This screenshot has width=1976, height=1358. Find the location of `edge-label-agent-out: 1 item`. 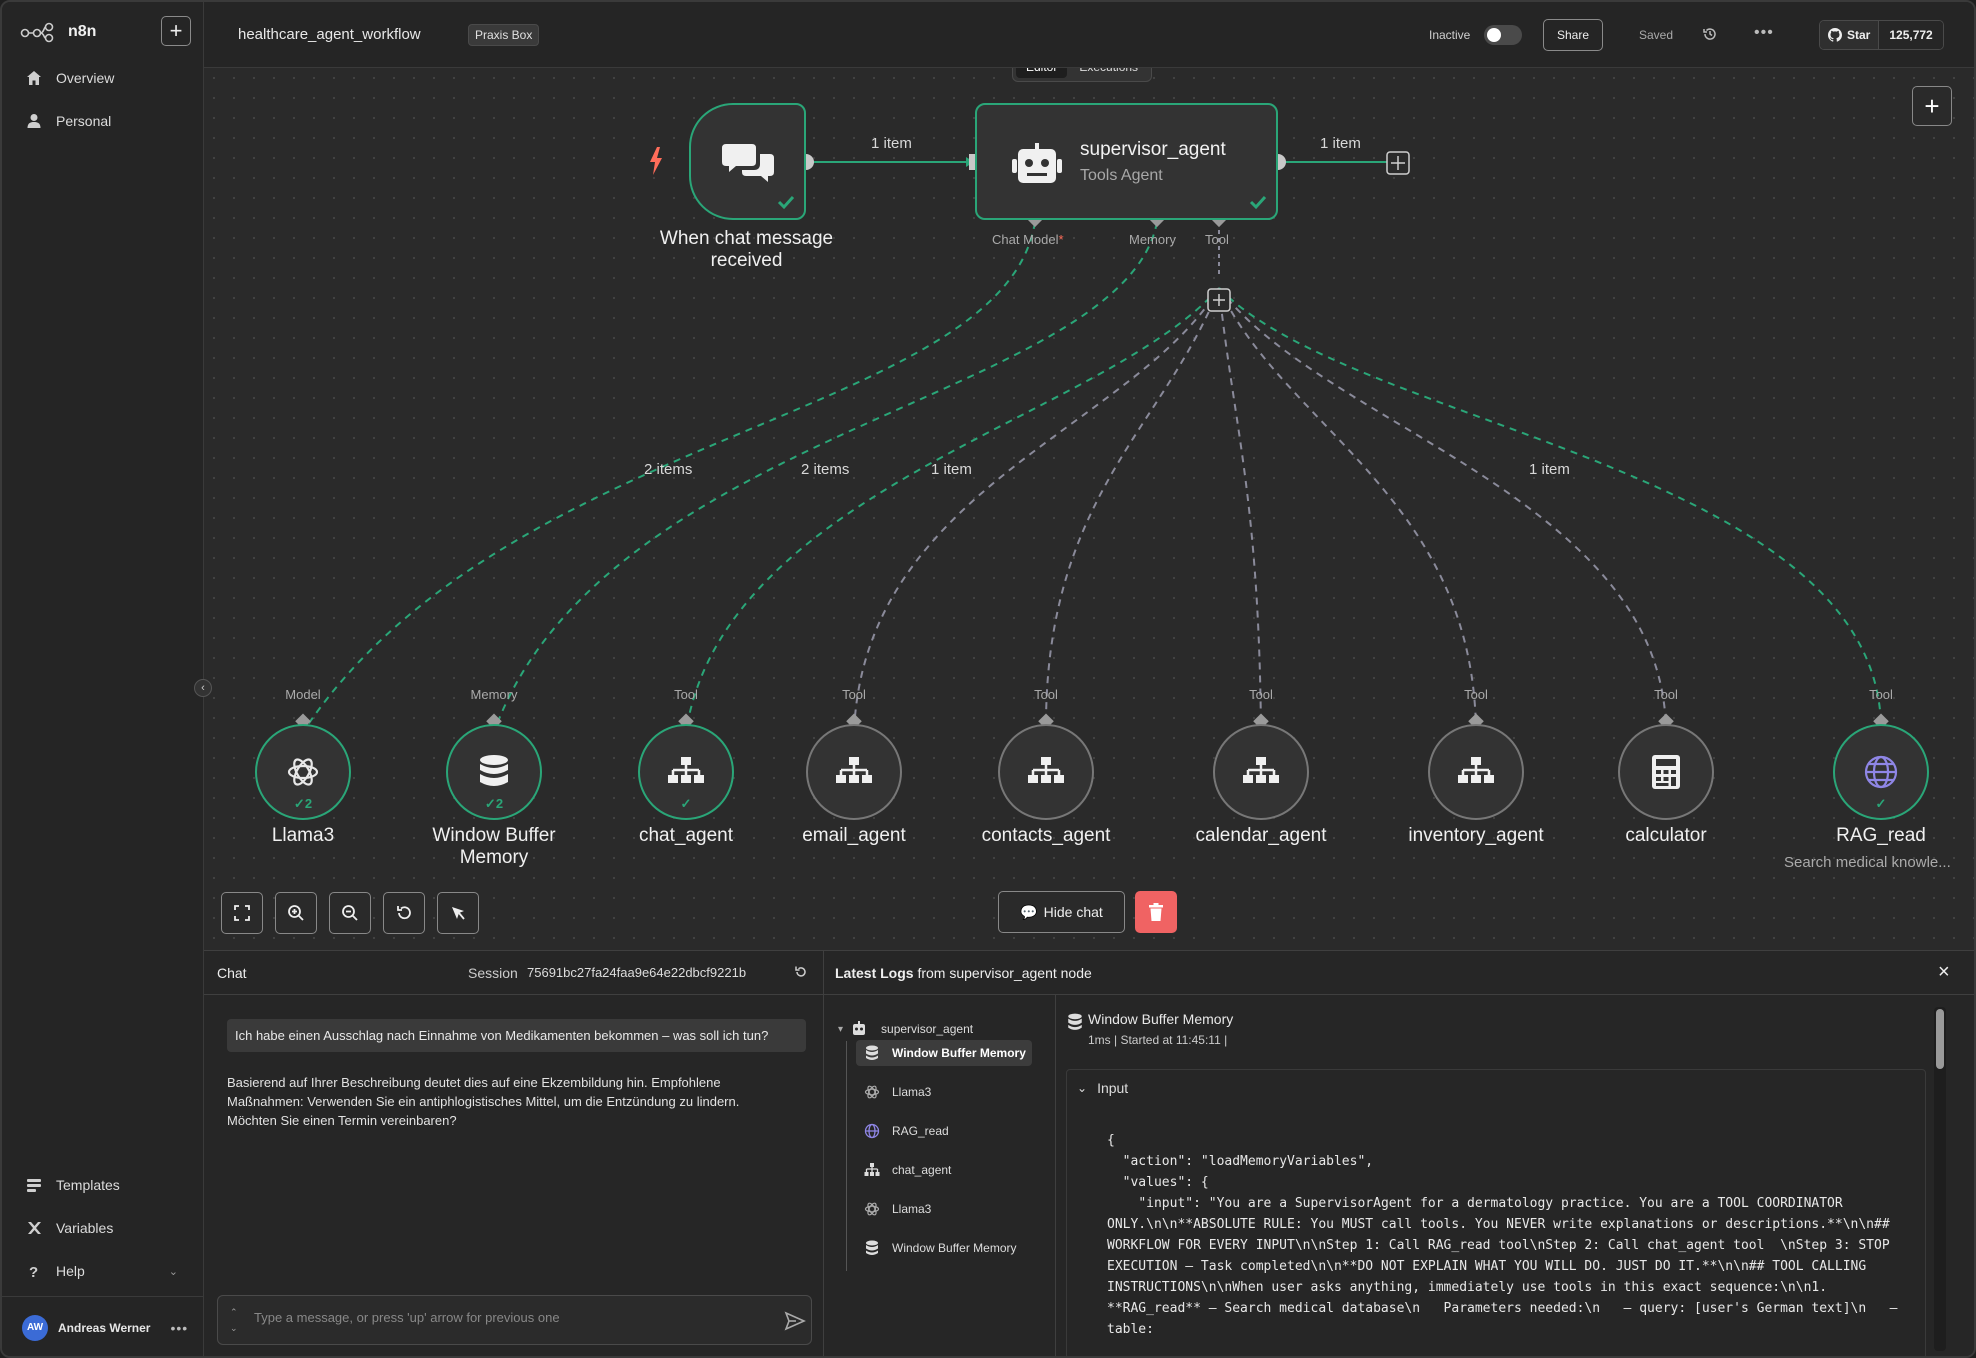

edge-label-agent-out: 1 item is located at coordinates (1340, 143).